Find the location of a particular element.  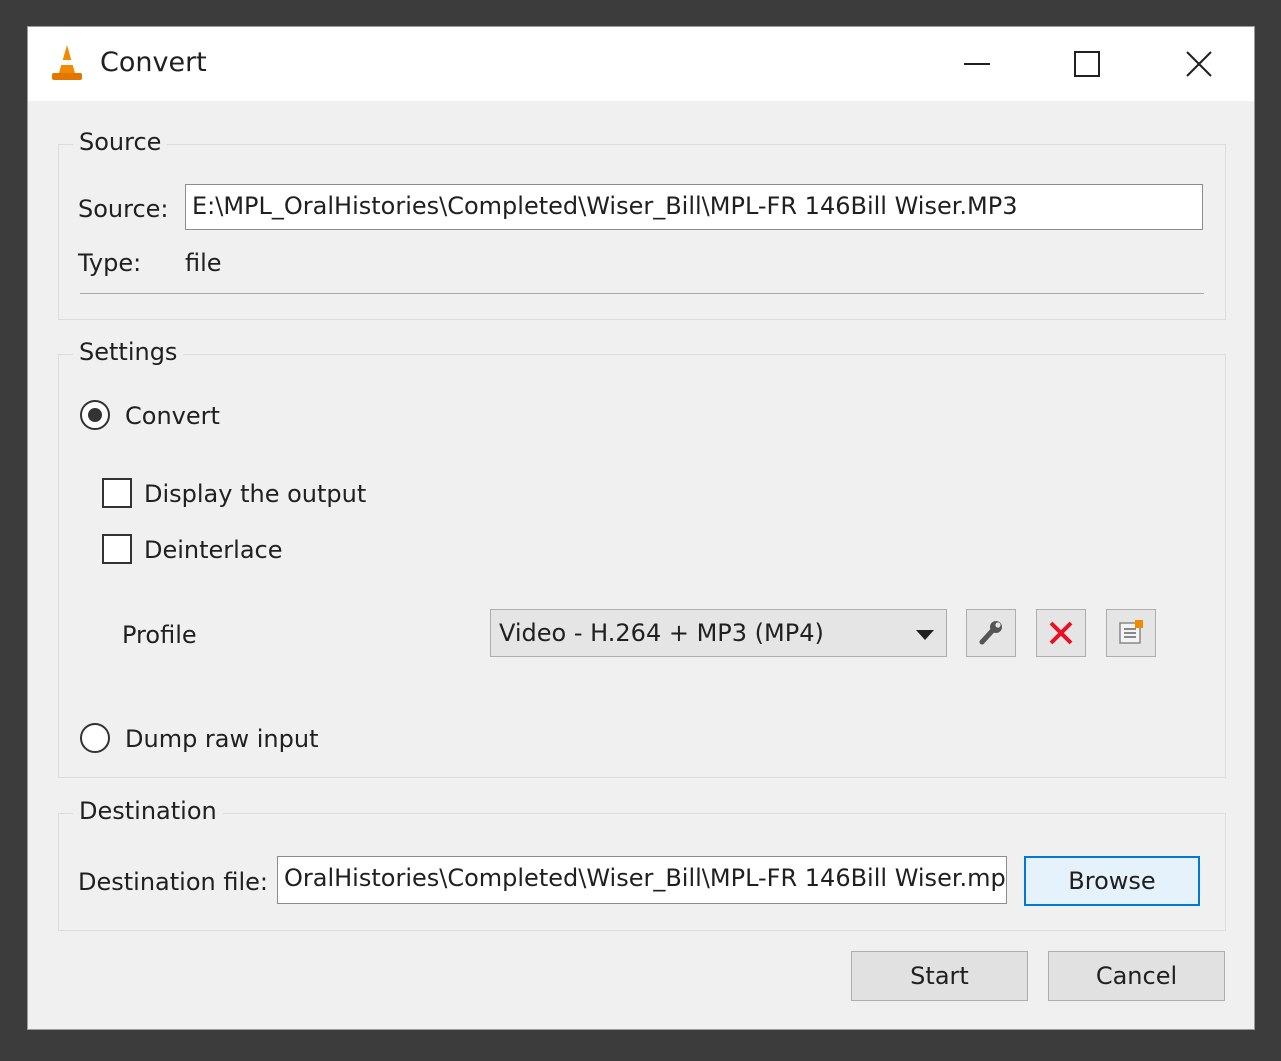

destination-group-label: Destination is located at coordinates (148, 811).